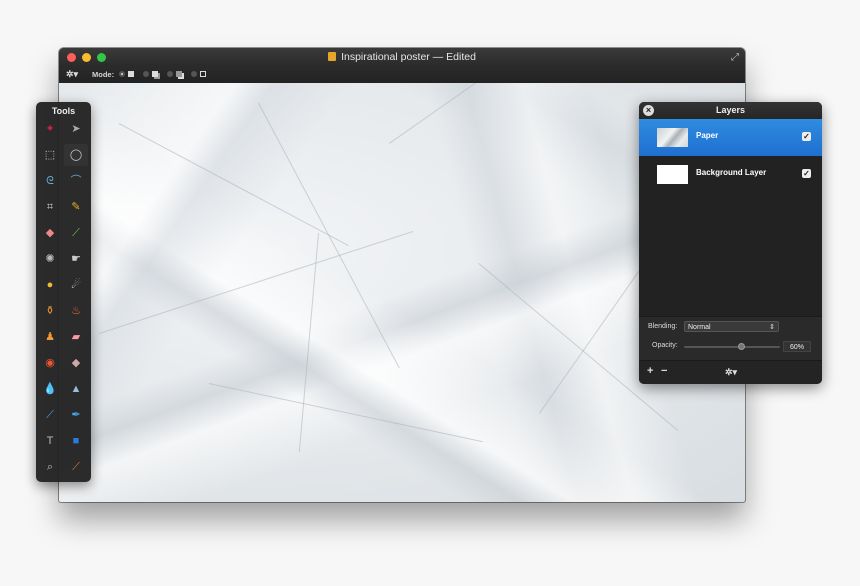 The height and width of the screenshot is (586, 860). I want to click on magic-wand-icon: ✦, so click(50, 129).